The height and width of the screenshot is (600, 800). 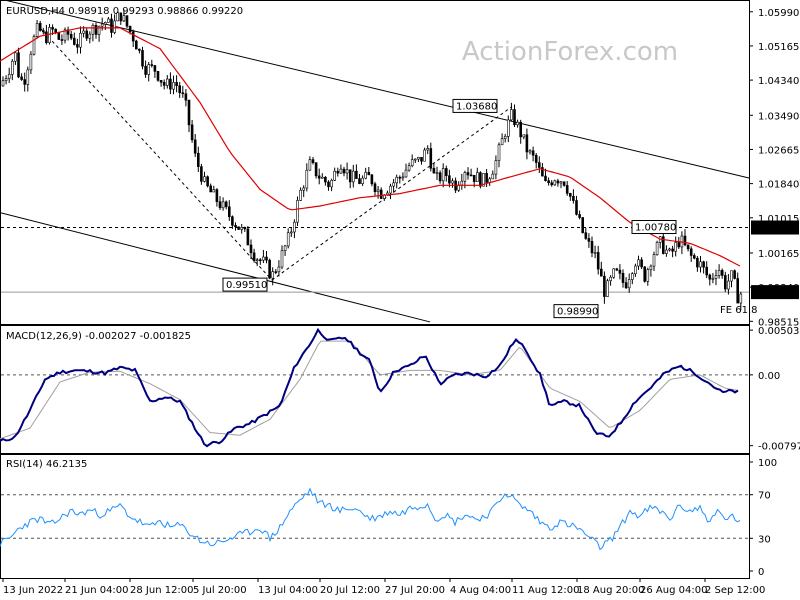 I want to click on time-tick-label: 13 Jul 04:00, so click(x=288, y=590).